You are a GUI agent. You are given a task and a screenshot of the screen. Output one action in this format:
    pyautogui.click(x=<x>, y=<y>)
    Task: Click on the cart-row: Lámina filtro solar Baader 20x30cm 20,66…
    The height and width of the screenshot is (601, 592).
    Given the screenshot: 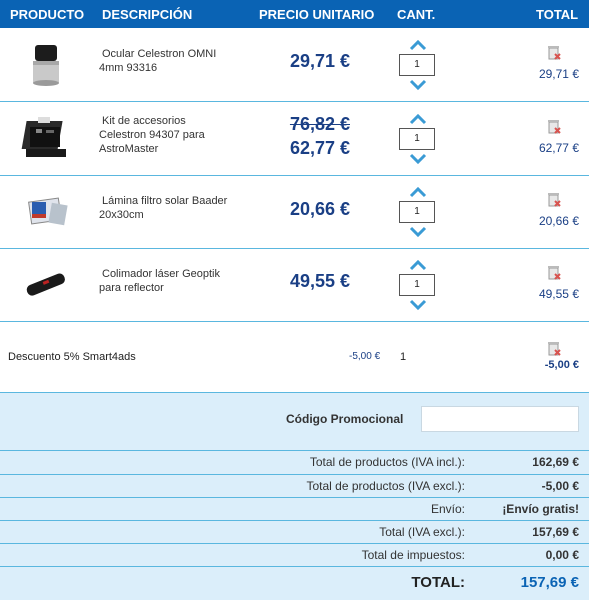 What is the action you would take?
    pyautogui.click(x=294, y=212)
    